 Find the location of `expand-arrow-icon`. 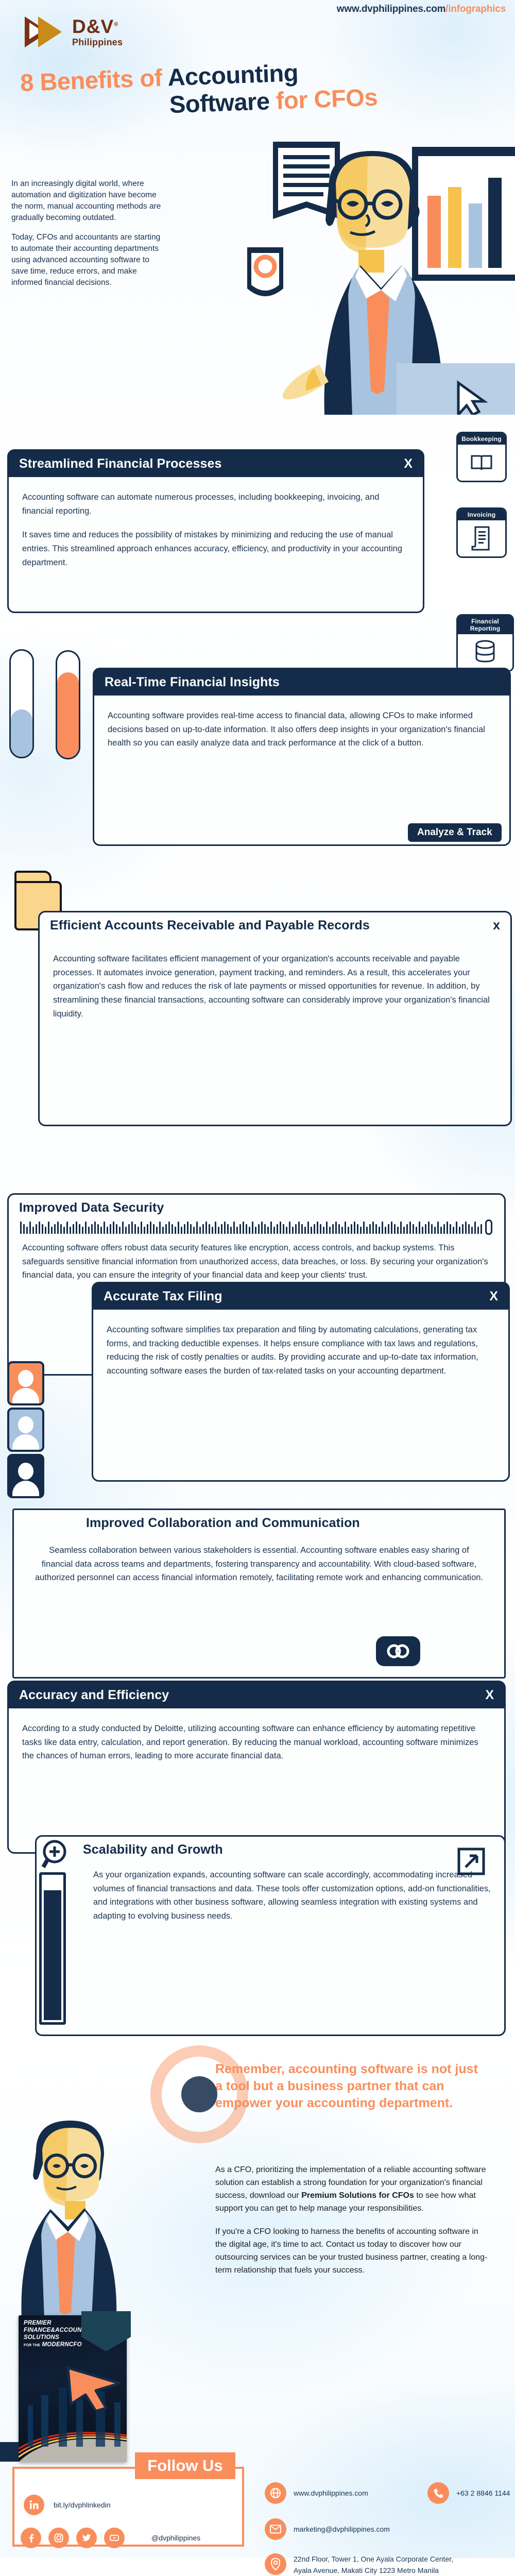

expand-arrow-icon is located at coordinates (471, 1862).